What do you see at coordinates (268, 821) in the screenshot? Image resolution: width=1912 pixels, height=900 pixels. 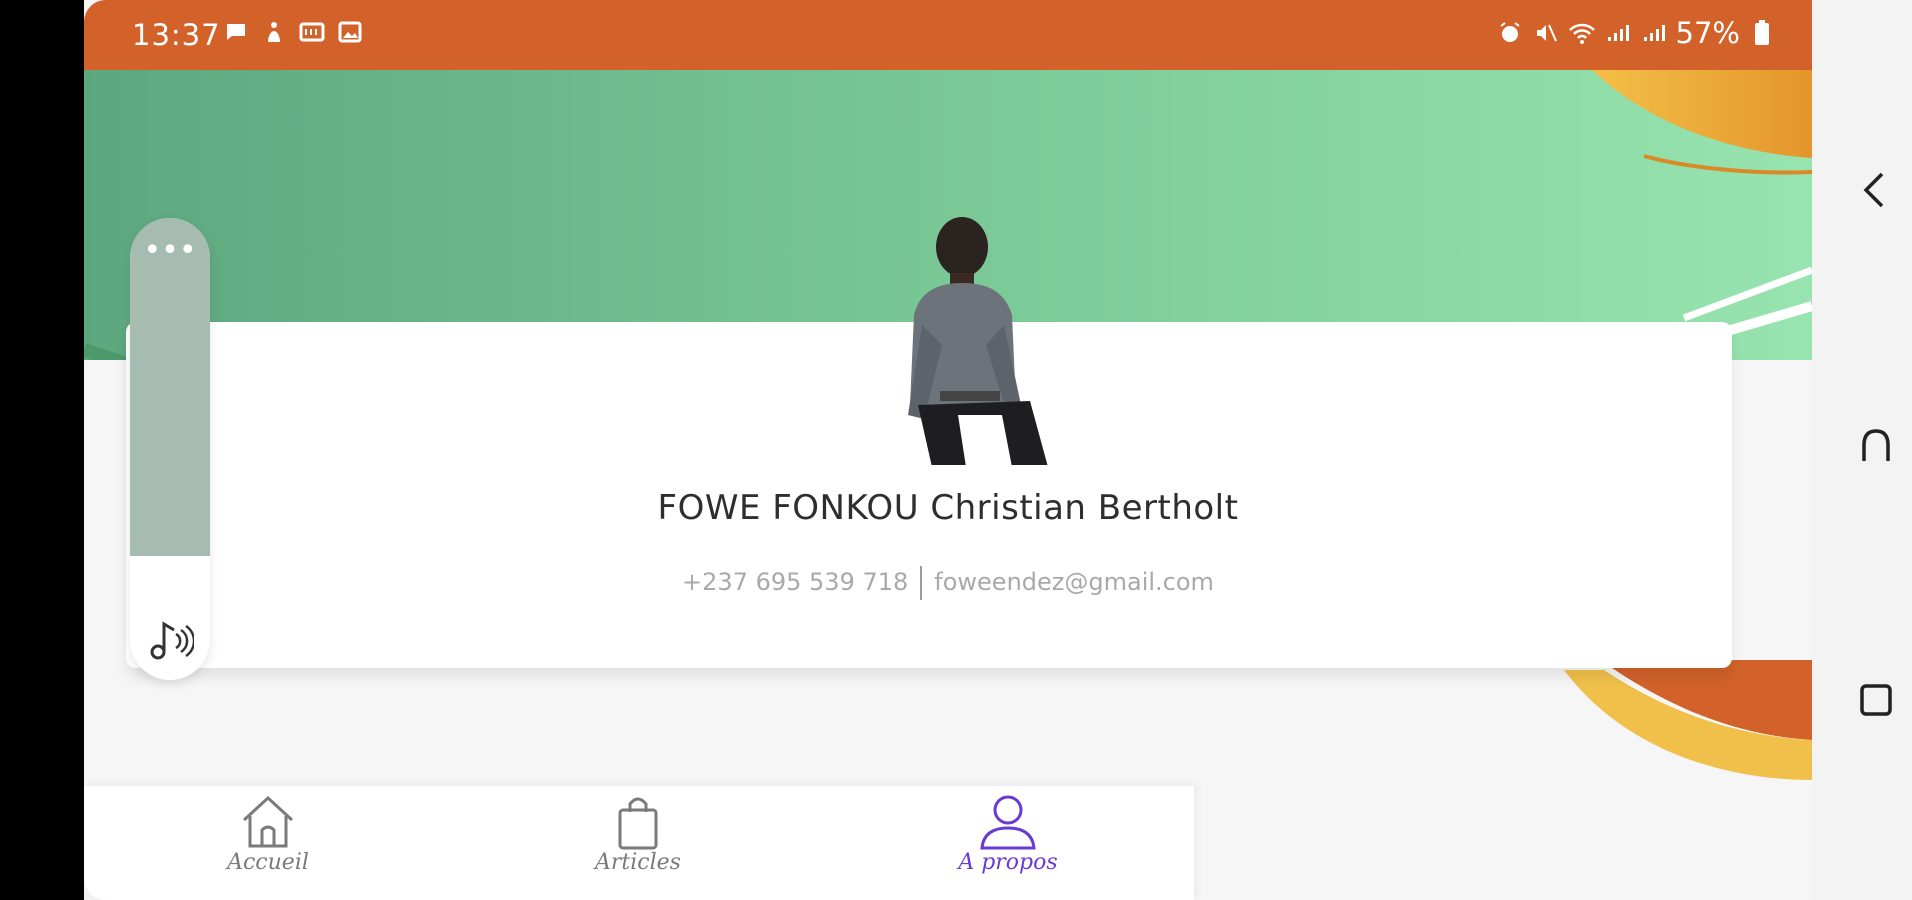 I see `home-icon` at bounding box center [268, 821].